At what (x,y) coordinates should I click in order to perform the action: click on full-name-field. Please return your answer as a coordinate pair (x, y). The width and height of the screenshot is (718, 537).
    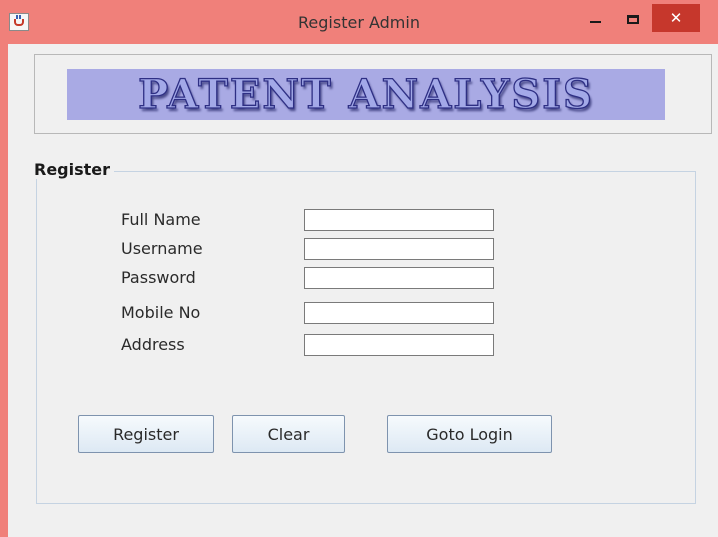
    Looking at the image, I should click on (399, 220).